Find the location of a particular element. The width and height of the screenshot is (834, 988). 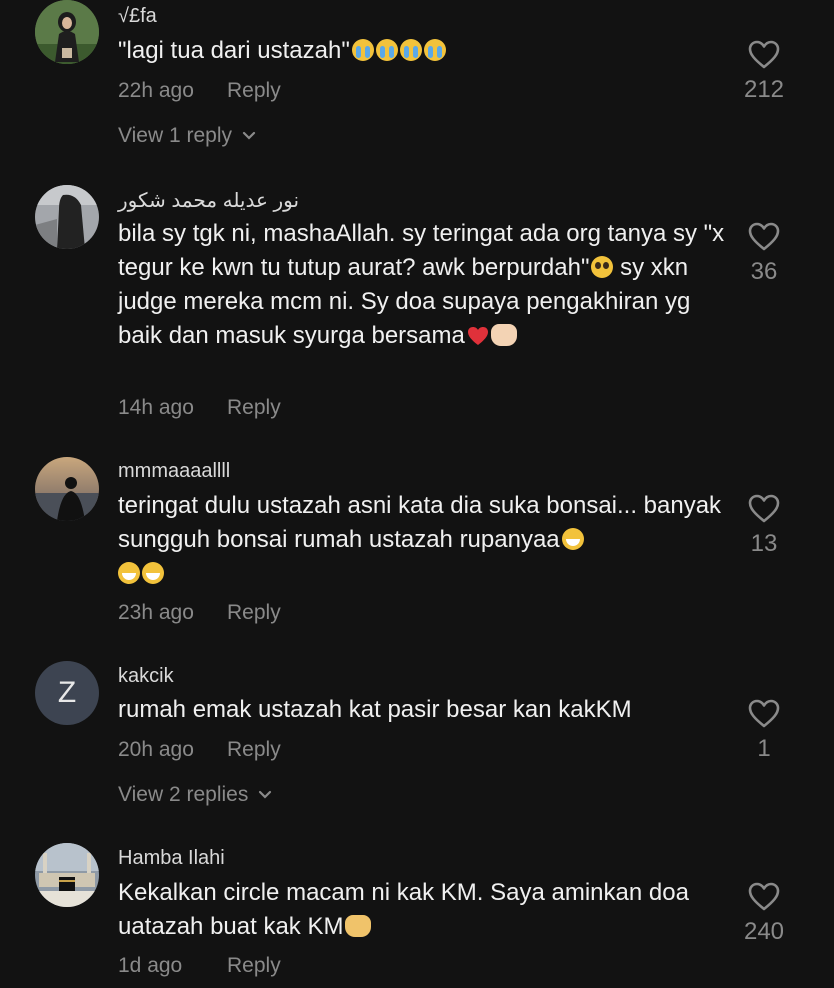

comment-meta: 22h ago Reply is located at coordinates (199, 91).